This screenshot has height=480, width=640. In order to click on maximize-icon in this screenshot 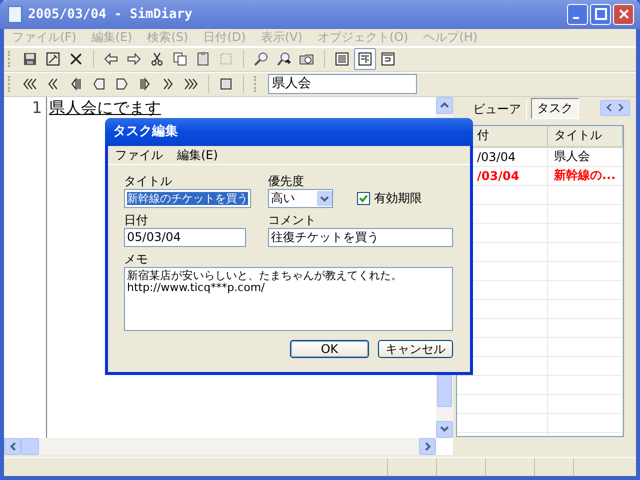, I will do `click(600, 14)`.